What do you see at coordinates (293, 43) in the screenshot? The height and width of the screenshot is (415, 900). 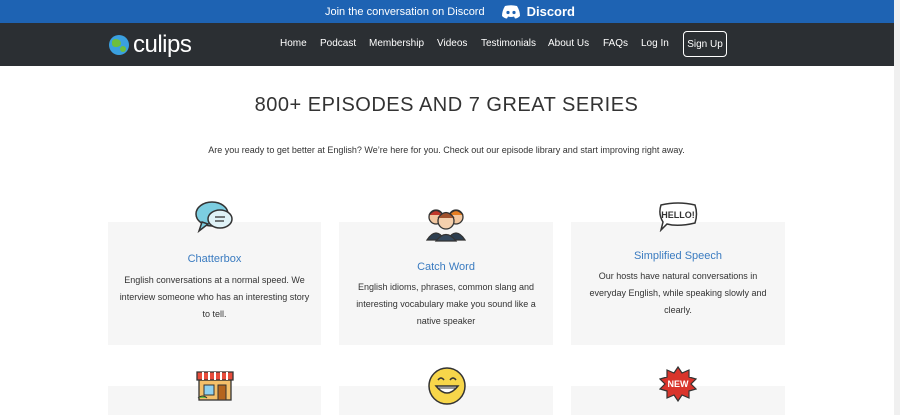 I see `nav-home: Home` at bounding box center [293, 43].